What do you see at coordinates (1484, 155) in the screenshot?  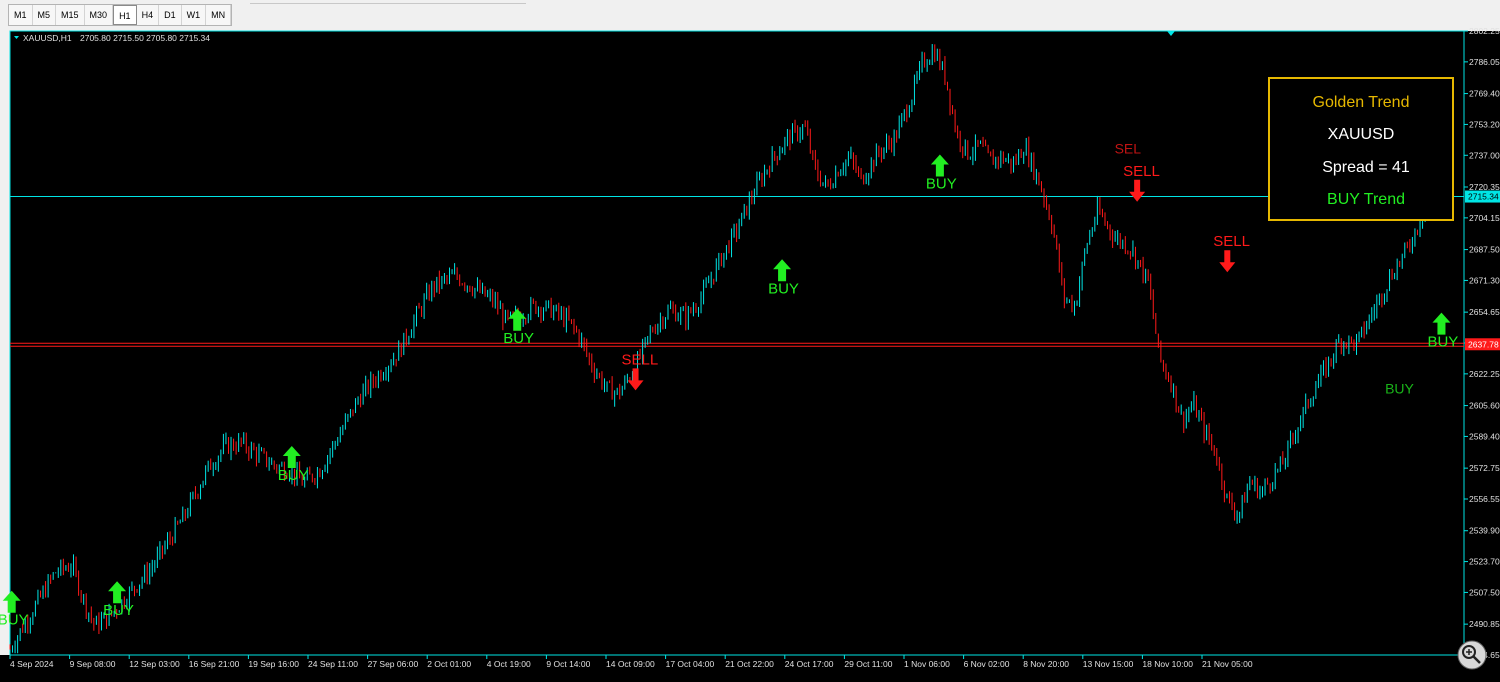 I see `price-axis-label: 2737.00` at bounding box center [1484, 155].